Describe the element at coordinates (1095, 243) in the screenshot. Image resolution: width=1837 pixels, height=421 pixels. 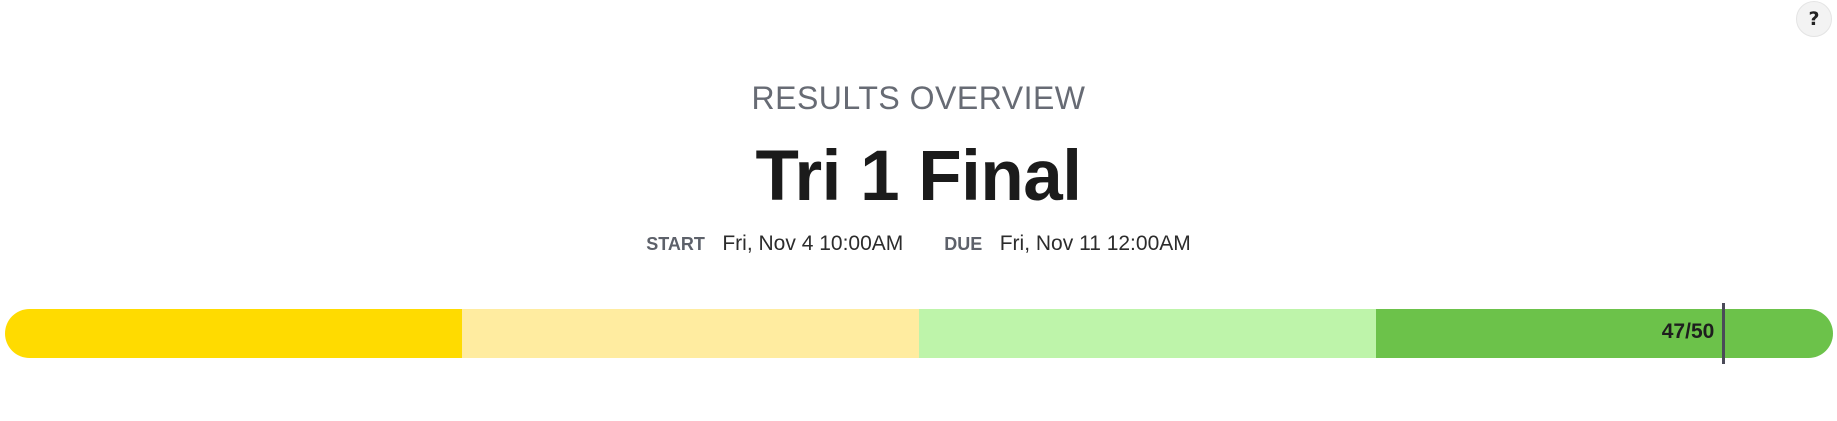
I see `due-date: Fri, Nov 11 12:00AM` at that location.